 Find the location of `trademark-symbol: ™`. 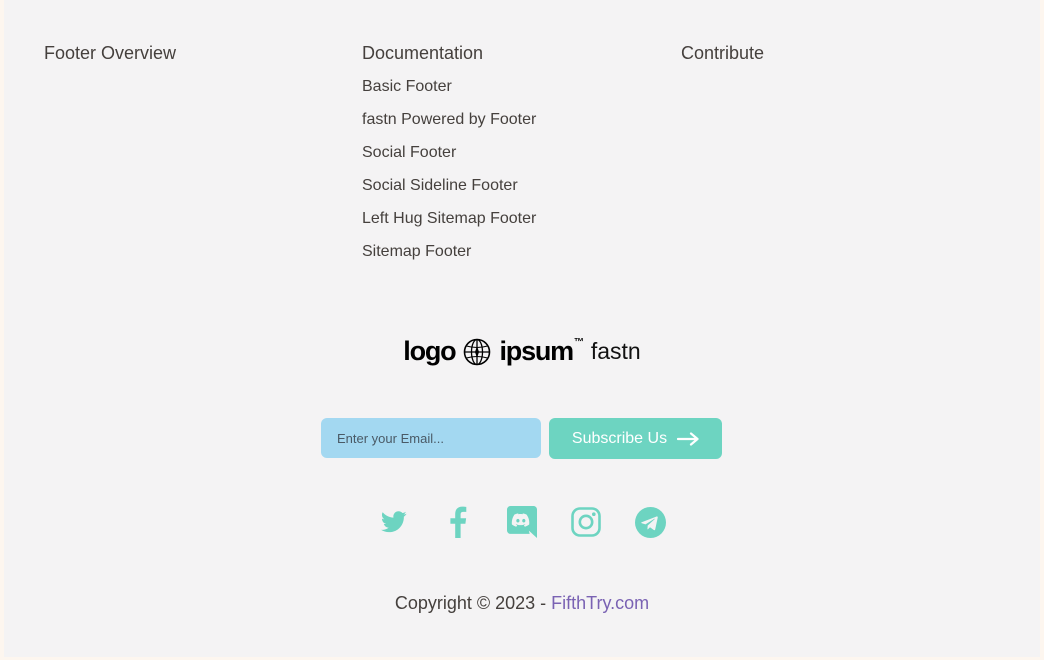

trademark-symbol: ™ is located at coordinates (579, 342).